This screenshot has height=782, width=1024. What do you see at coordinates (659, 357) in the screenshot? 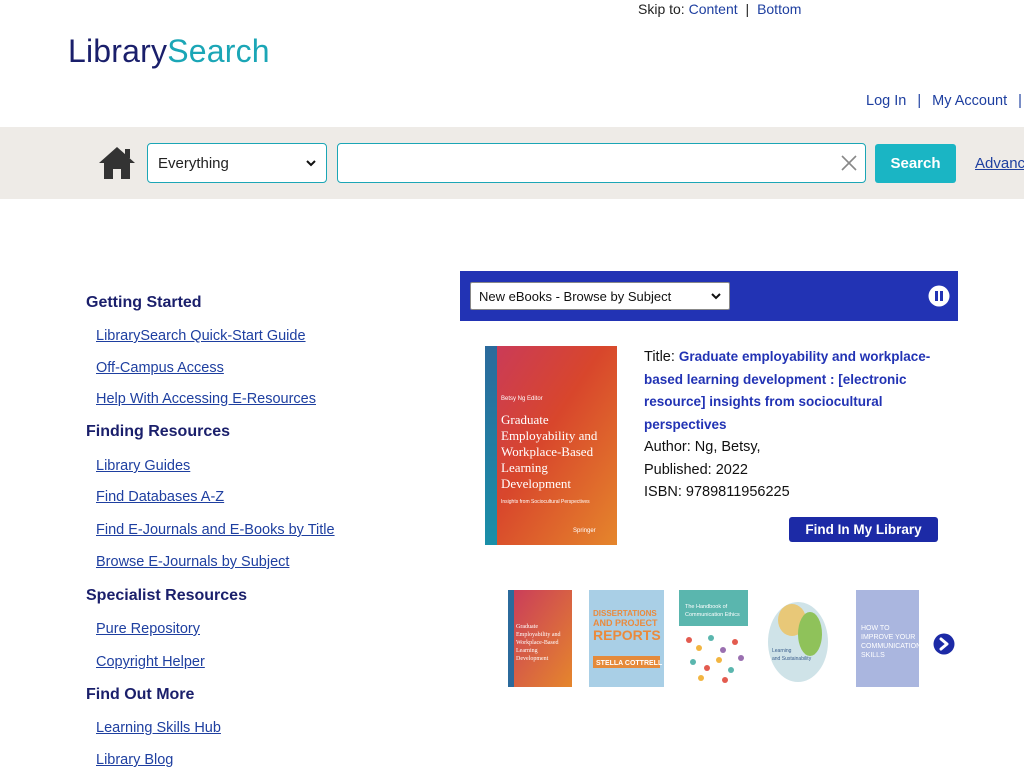
I see `book-title-label: Title:` at bounding box center [659, 357].